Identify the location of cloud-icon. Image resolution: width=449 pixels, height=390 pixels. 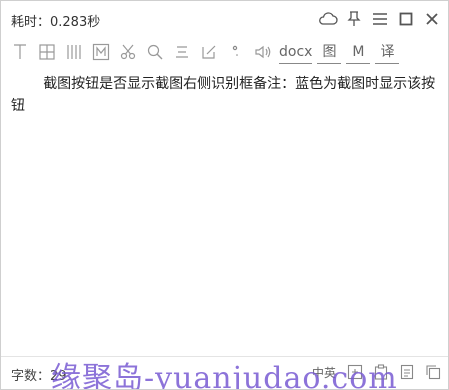
(328, 19).